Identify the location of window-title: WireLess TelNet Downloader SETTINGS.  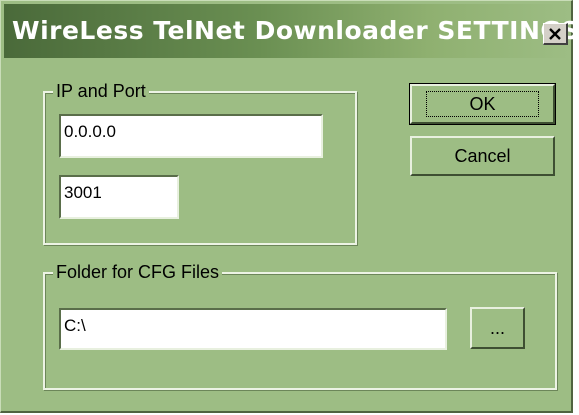
(295, 30).